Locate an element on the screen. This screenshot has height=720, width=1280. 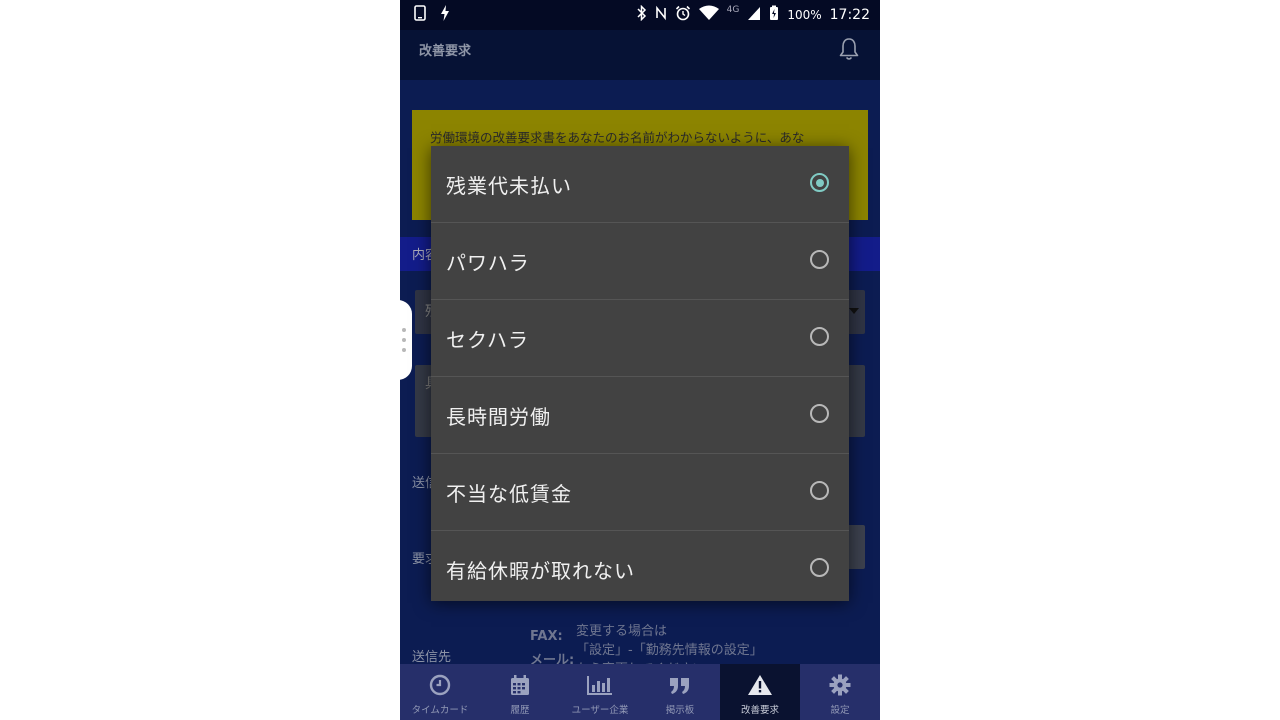
request-button is located at coordinates (856, 547).